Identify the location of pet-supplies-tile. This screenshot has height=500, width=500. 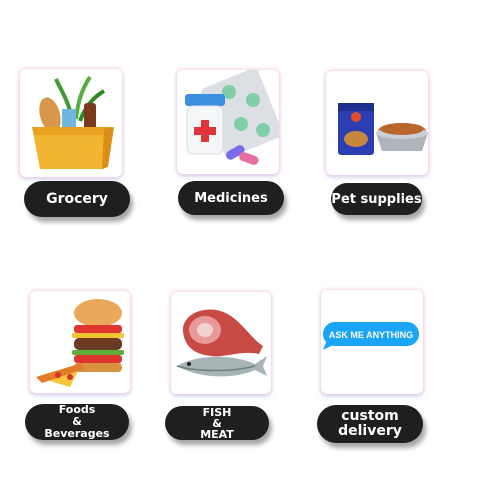
(377, 123).